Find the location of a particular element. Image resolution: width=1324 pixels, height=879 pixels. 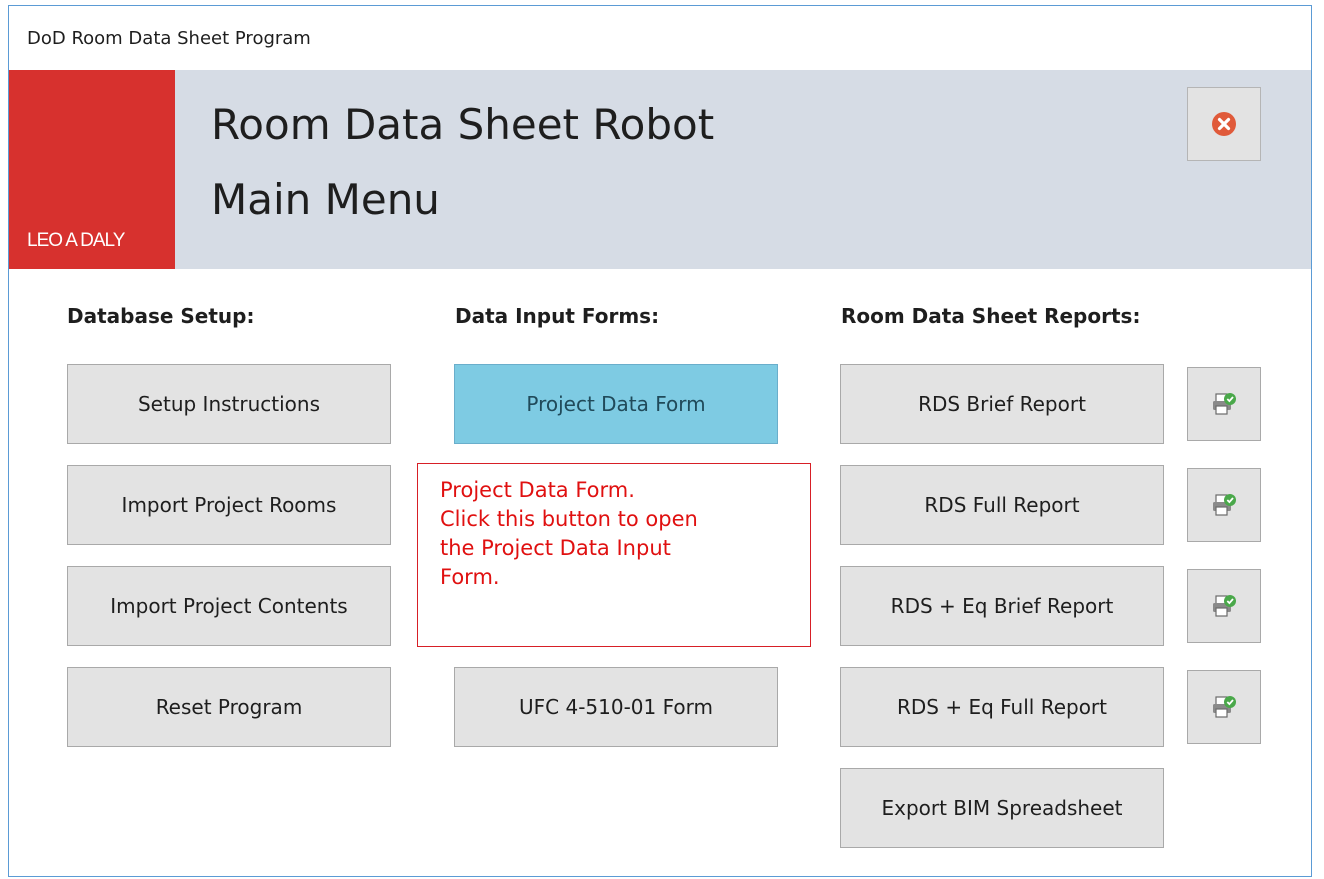

import-project-contents-button: Import Project Contents is located at coordinates (229, 606).